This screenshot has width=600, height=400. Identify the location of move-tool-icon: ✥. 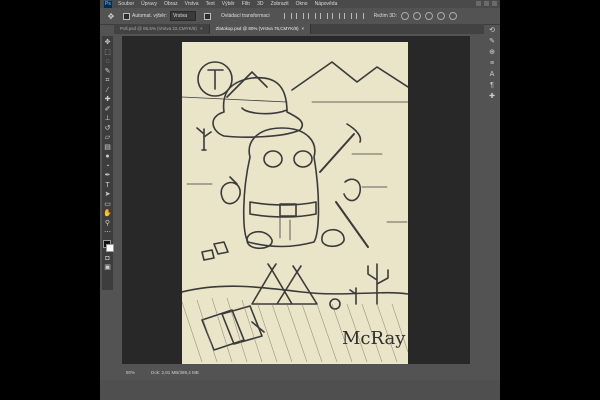
(107, 42).